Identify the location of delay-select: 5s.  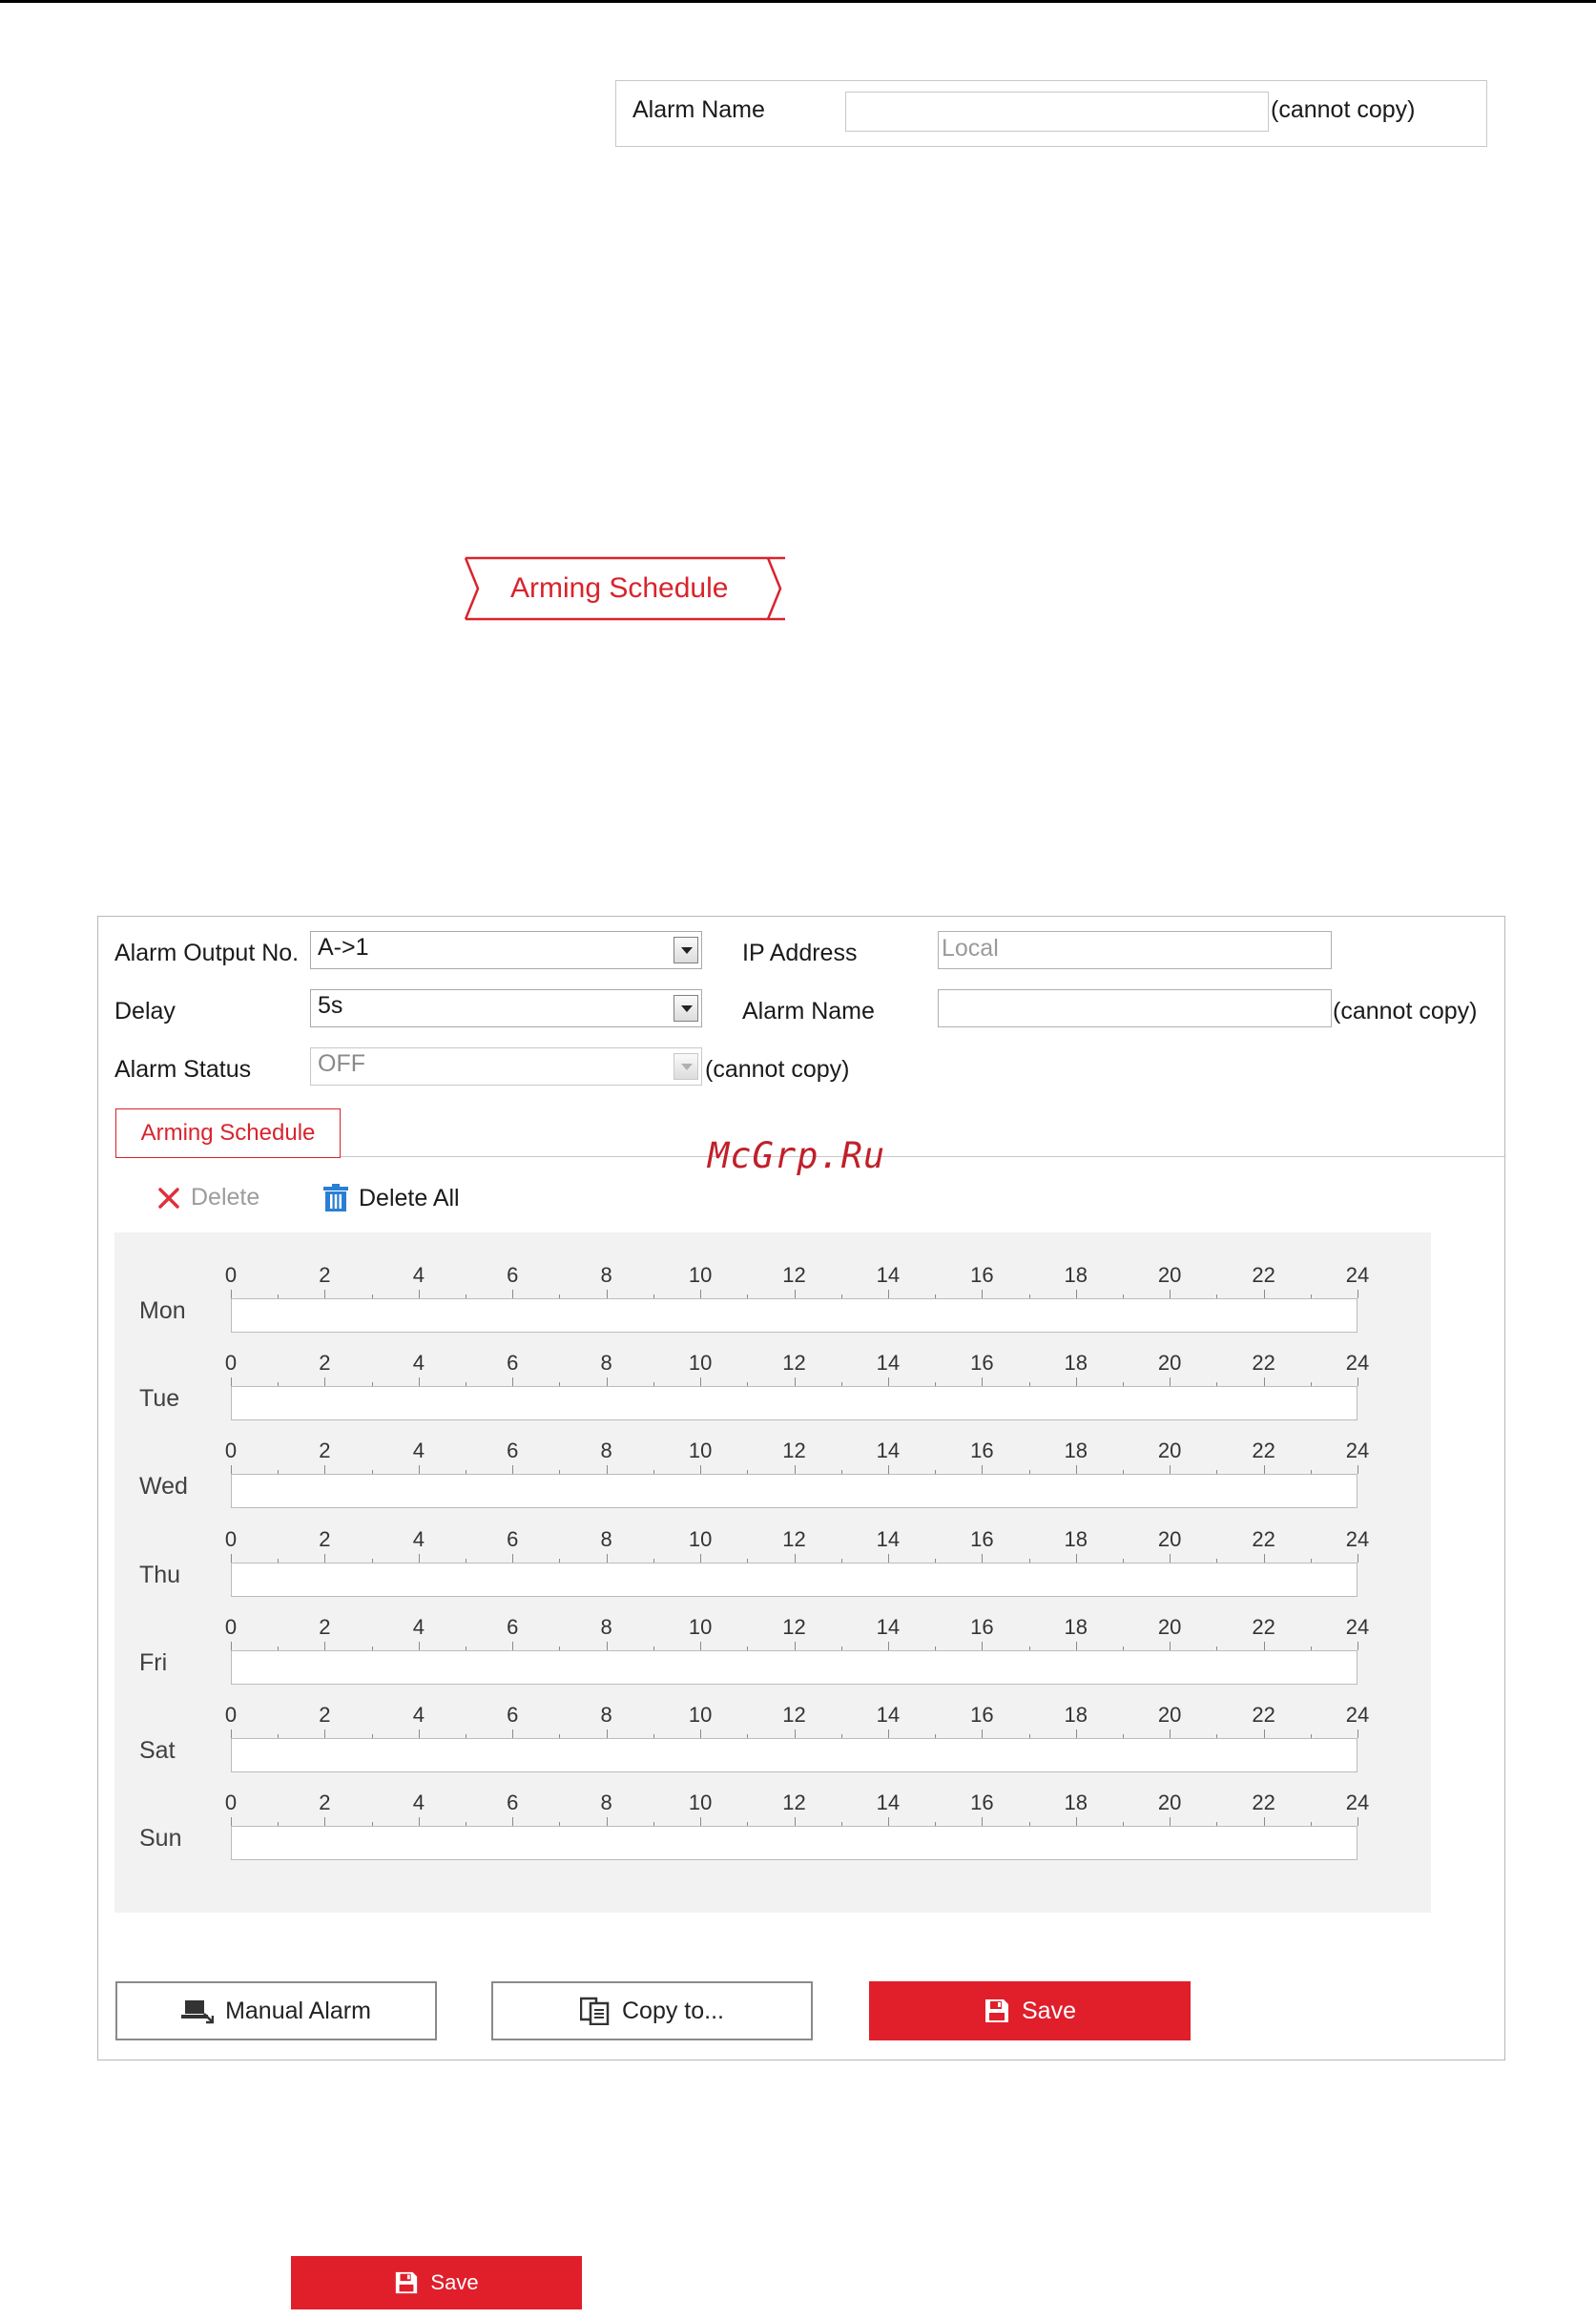
(506, 1008).